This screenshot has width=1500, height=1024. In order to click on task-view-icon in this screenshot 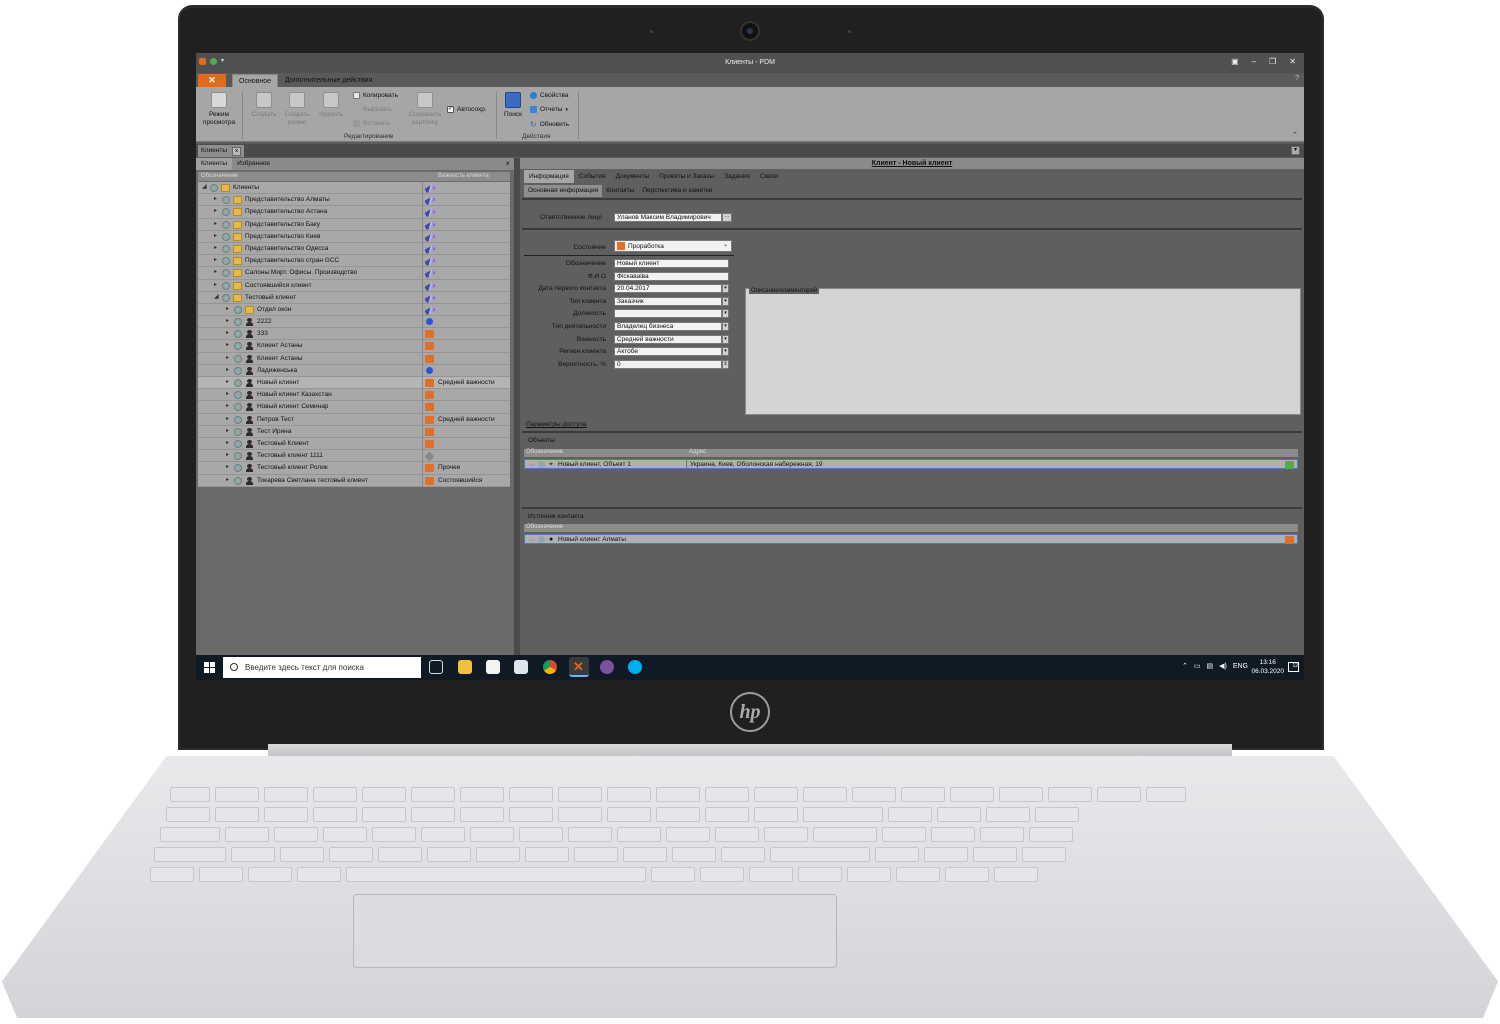, I will do `click(436, 667)`.